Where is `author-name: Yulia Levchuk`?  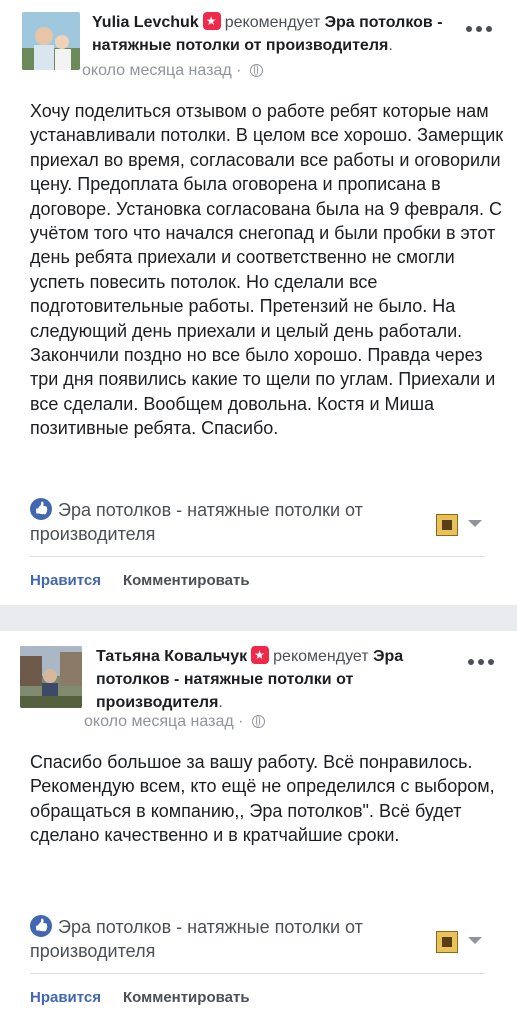 author-name: Yulia Levchuk is located at coordinates (145, 22).